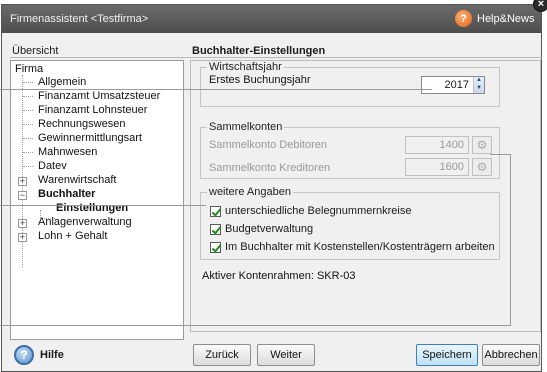  Describe the element at coordinates (437, 145) in the screenshot. I see `sammelkonto-debitoren-field: 1400` at that location.